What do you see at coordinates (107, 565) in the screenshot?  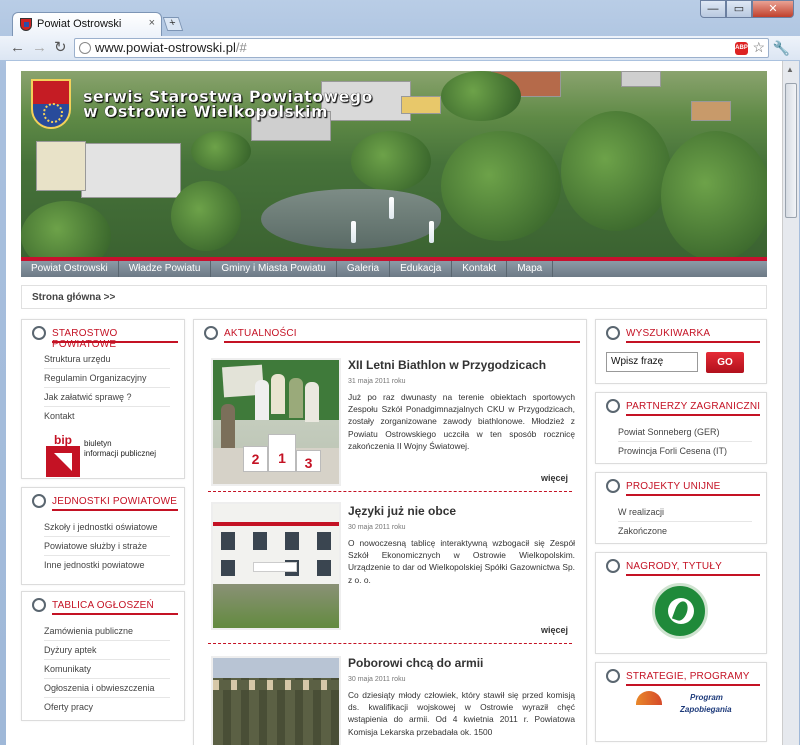 I see `list-item: Inne jednostki powiatowe` at bounding box center [107, 565].